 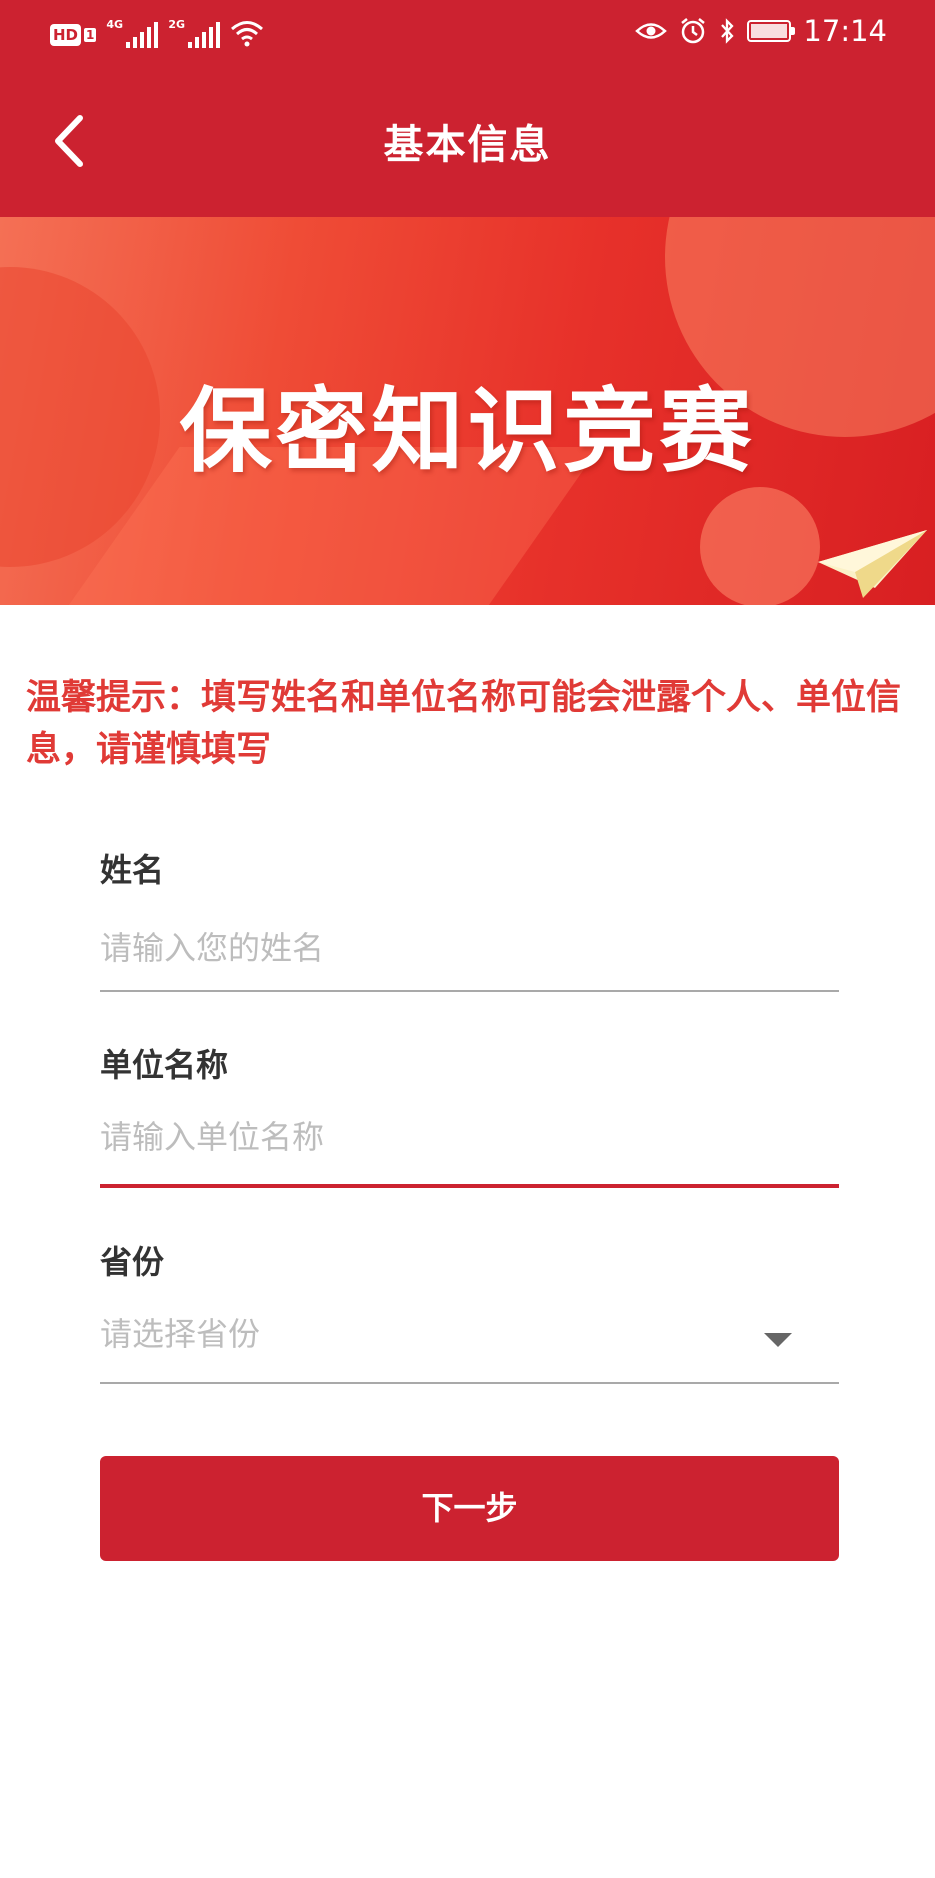 What do you see at coordinates (194, 33) in the screenshot?
I see `signal-strength-2-icon: 2G` at bounding box center [194, 33].